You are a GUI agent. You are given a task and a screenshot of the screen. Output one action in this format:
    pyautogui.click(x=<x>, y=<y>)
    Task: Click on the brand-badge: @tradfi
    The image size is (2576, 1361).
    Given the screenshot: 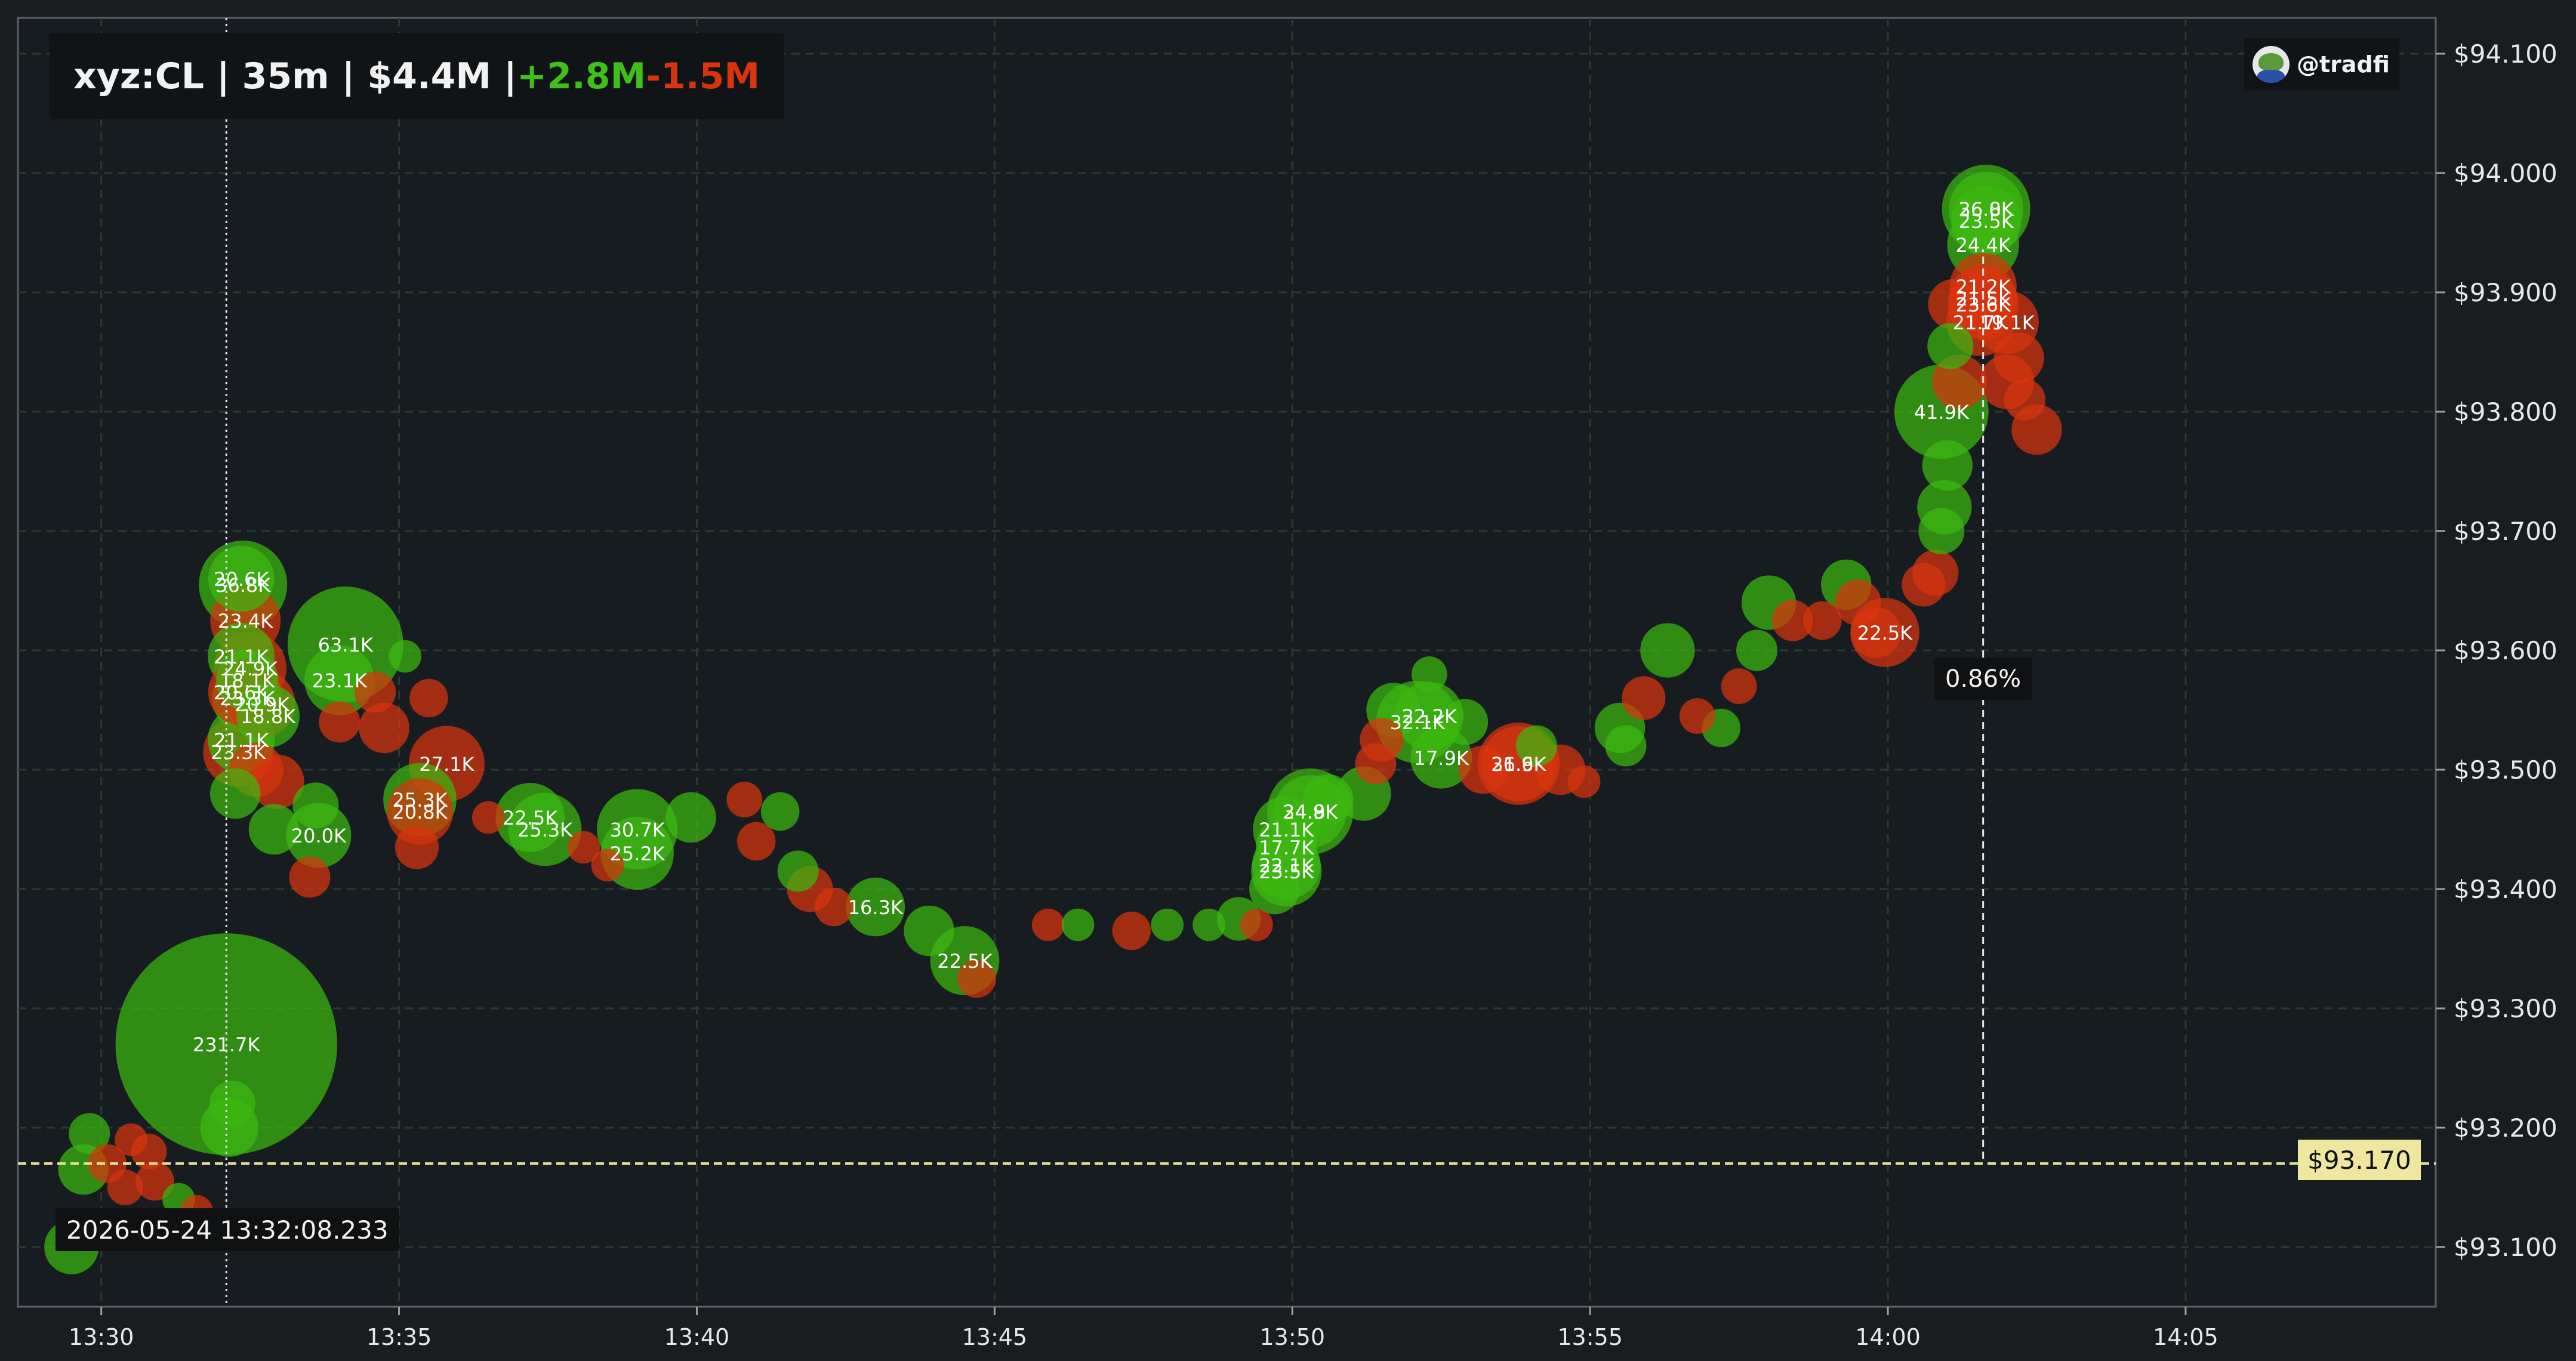 What is the action you would take?
    pyautogui.click(x=2321, y=64)
    